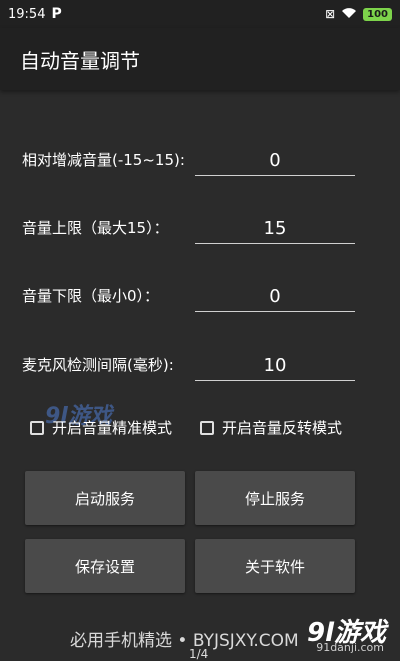 This screenshot has width=400, height=661. Describe the element at coordinates (103, 160) in the screenshot. I see `field-label: 相对增减音量(-15~15):` at that location.